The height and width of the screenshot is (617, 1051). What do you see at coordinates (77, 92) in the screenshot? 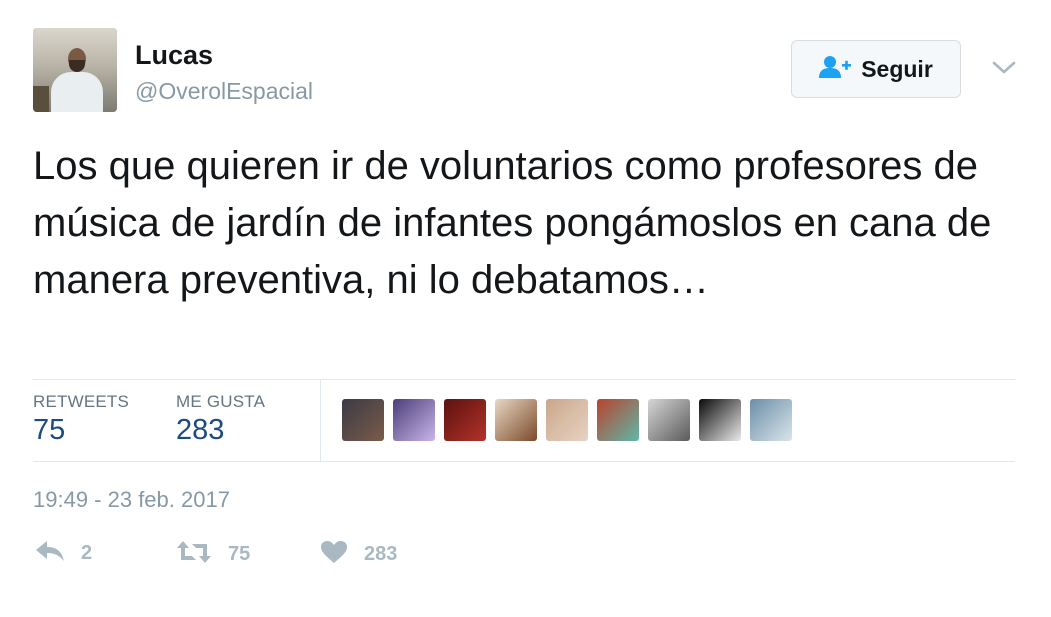
I see `avatar-figure-body` at bounding box center [77, 92].